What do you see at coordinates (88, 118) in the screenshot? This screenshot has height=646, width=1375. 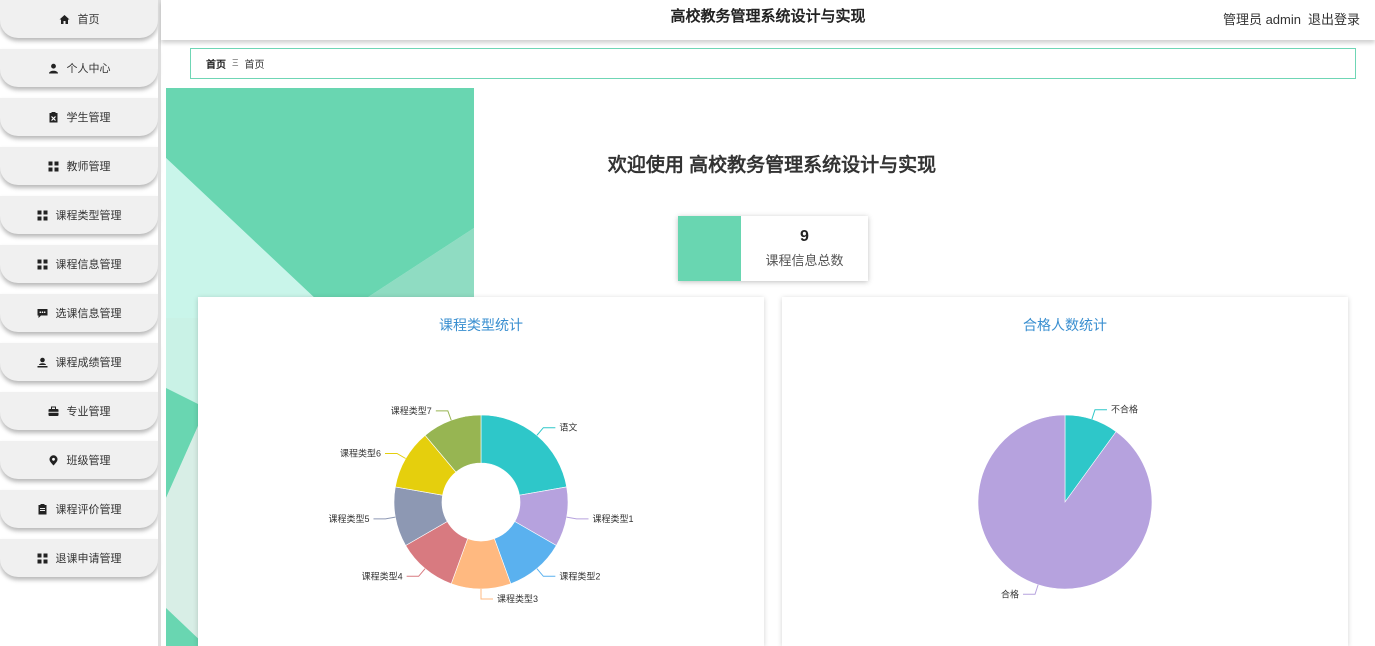 I see `sidebar-item-label: 学生管理` at bounding box center [88, 118].